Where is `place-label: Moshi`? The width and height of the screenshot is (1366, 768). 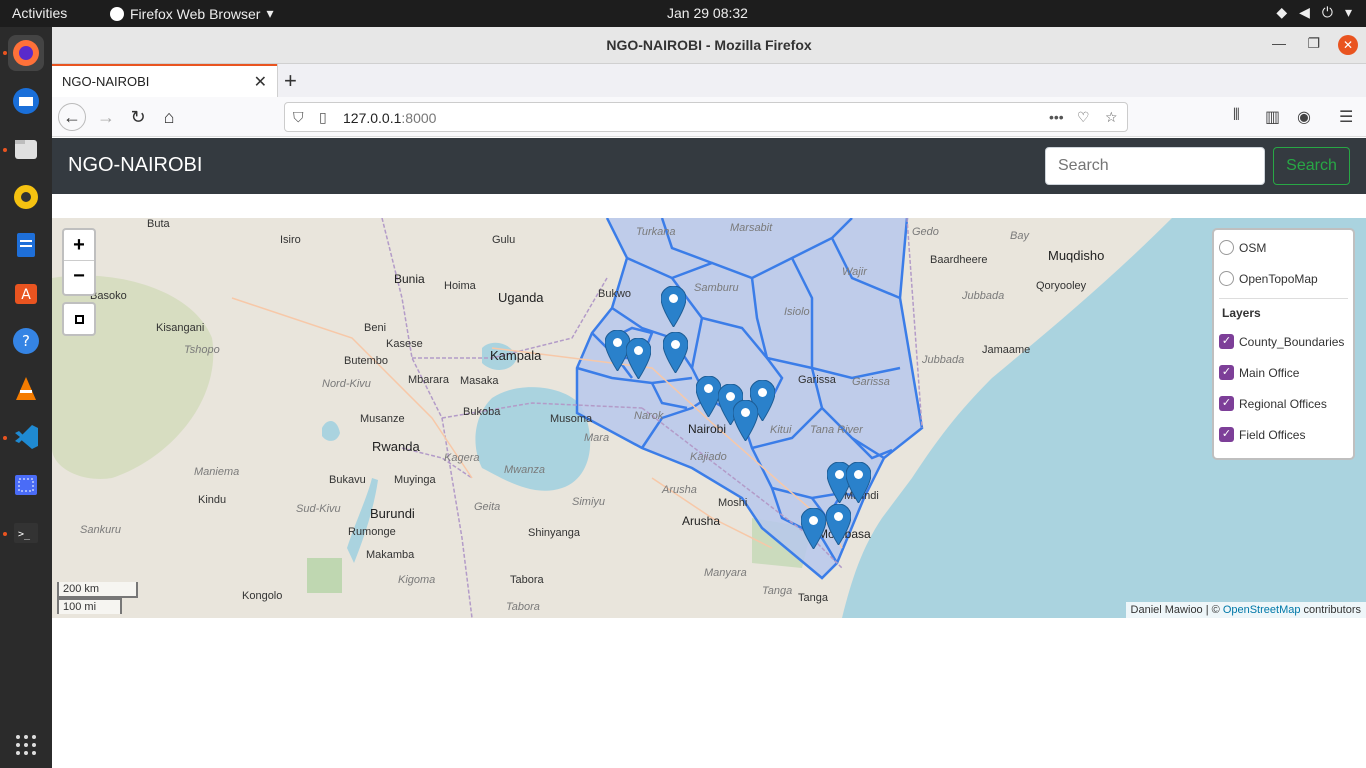 place-label: Moshi is located at coordinates (733, 503).